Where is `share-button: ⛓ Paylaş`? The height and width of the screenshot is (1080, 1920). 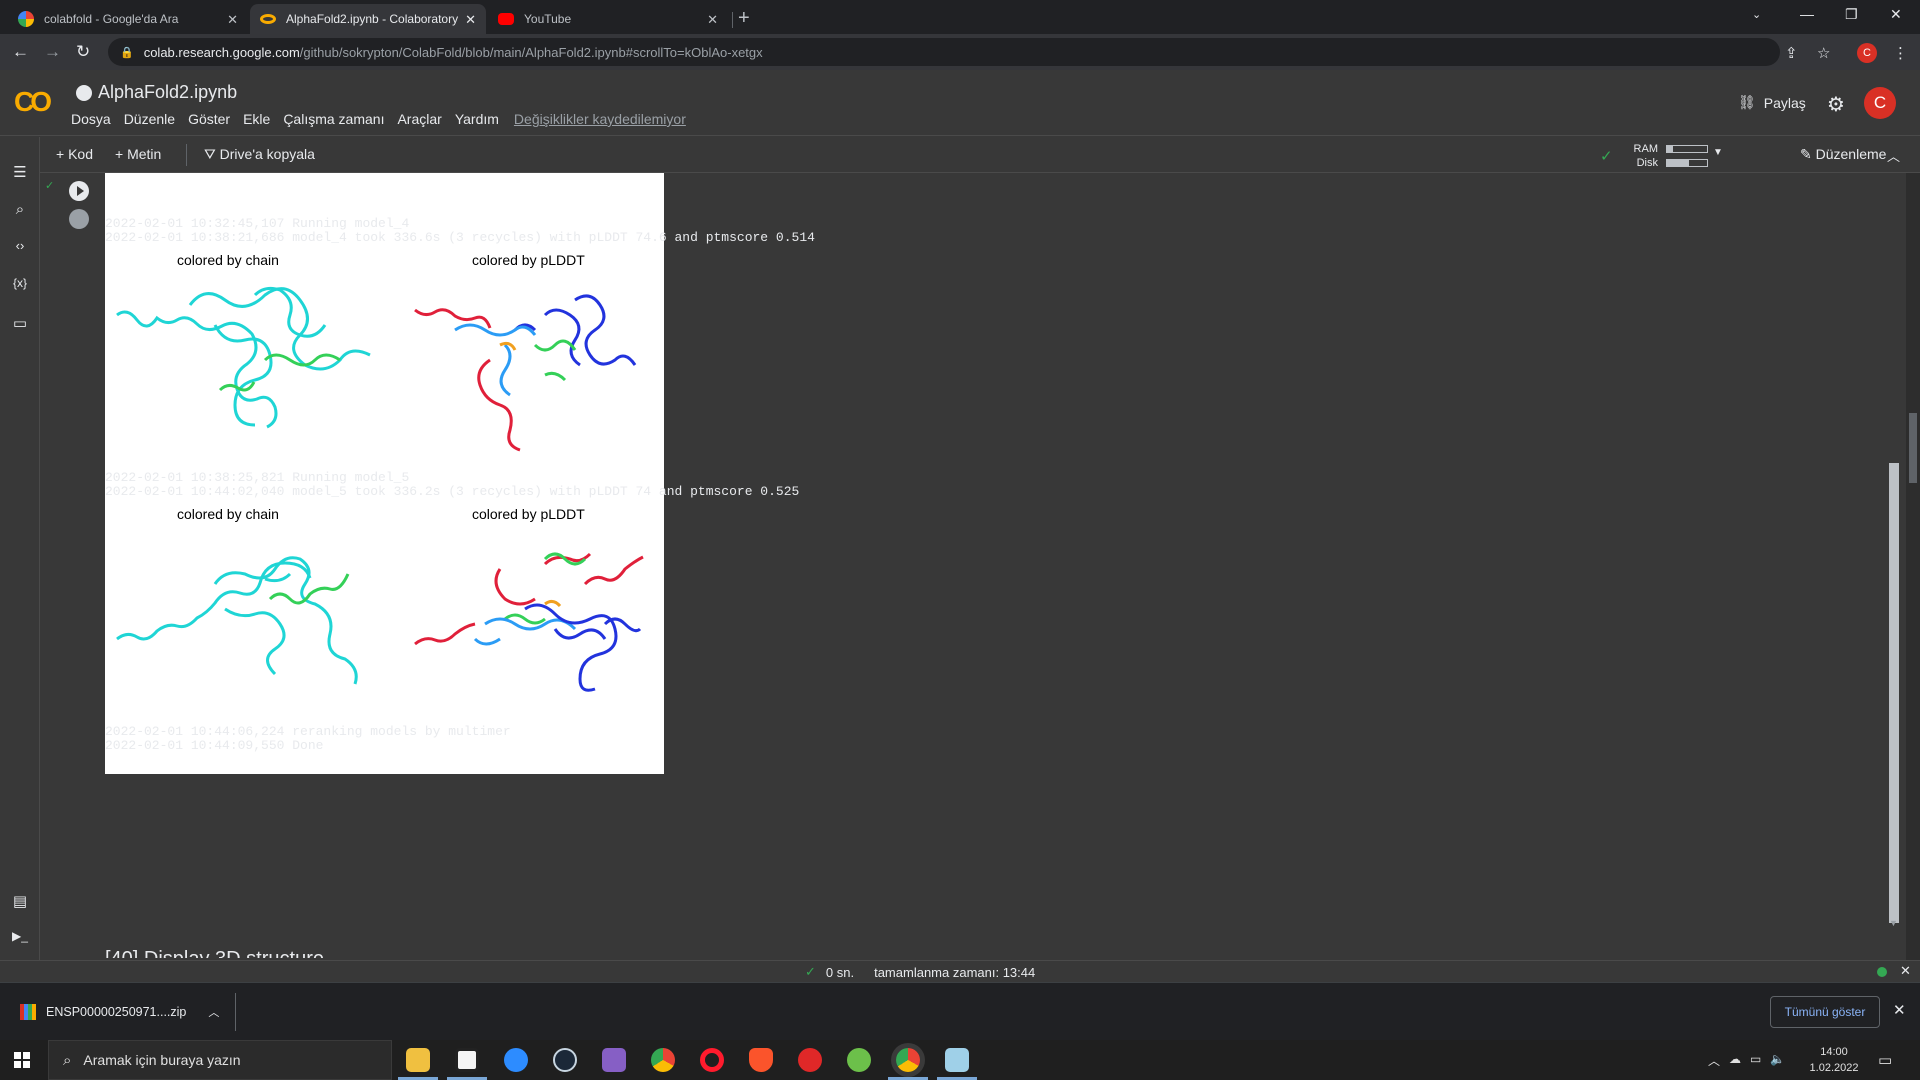 share-button: ⛓ Paylaş is located at coordinates (1772, 102).